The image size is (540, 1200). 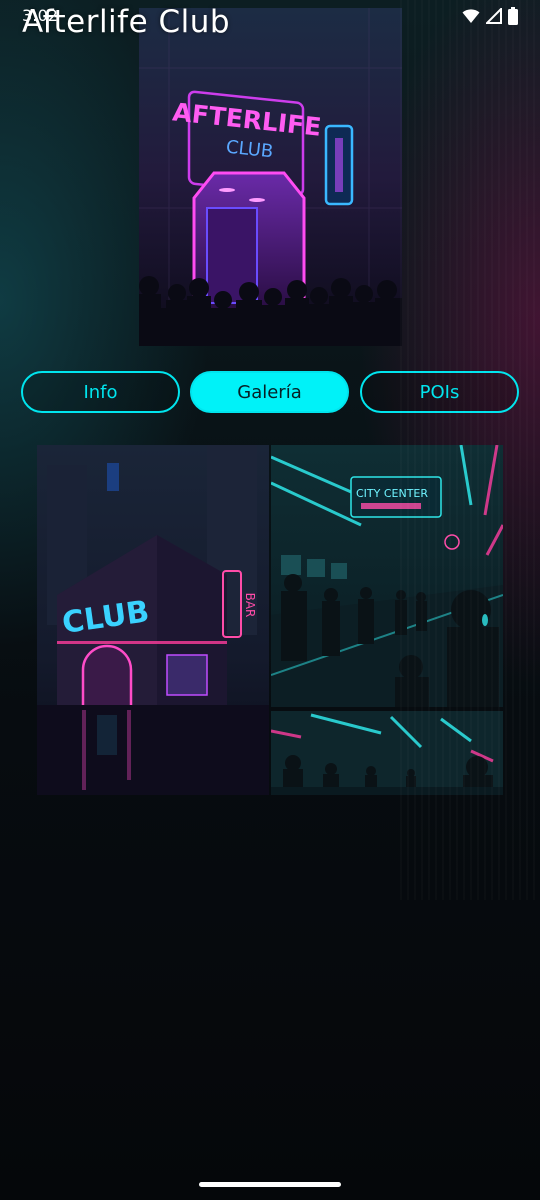 I want to click on tab-bar: Info Galería POIs, so click(x=270, y=392).